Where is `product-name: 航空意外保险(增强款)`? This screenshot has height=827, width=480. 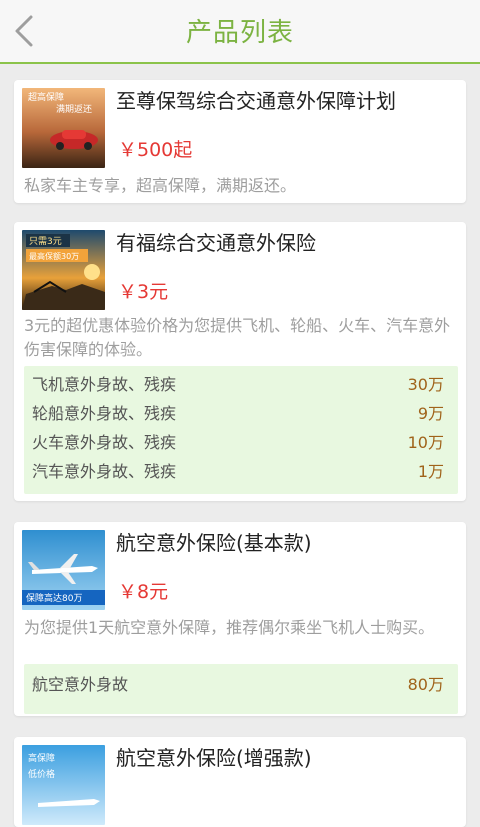
product-name: 航空意外保险(增强款) is located at coordinates (214, 758).